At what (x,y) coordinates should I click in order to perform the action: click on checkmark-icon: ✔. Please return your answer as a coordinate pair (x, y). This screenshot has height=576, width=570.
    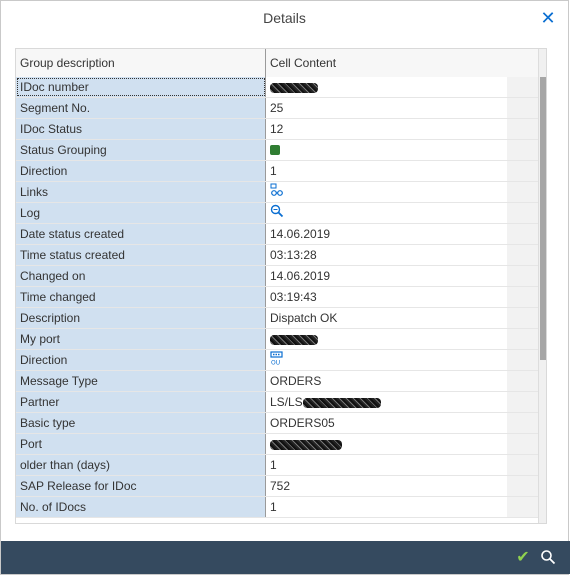
    Looking at the image, I should click on (523, 558).